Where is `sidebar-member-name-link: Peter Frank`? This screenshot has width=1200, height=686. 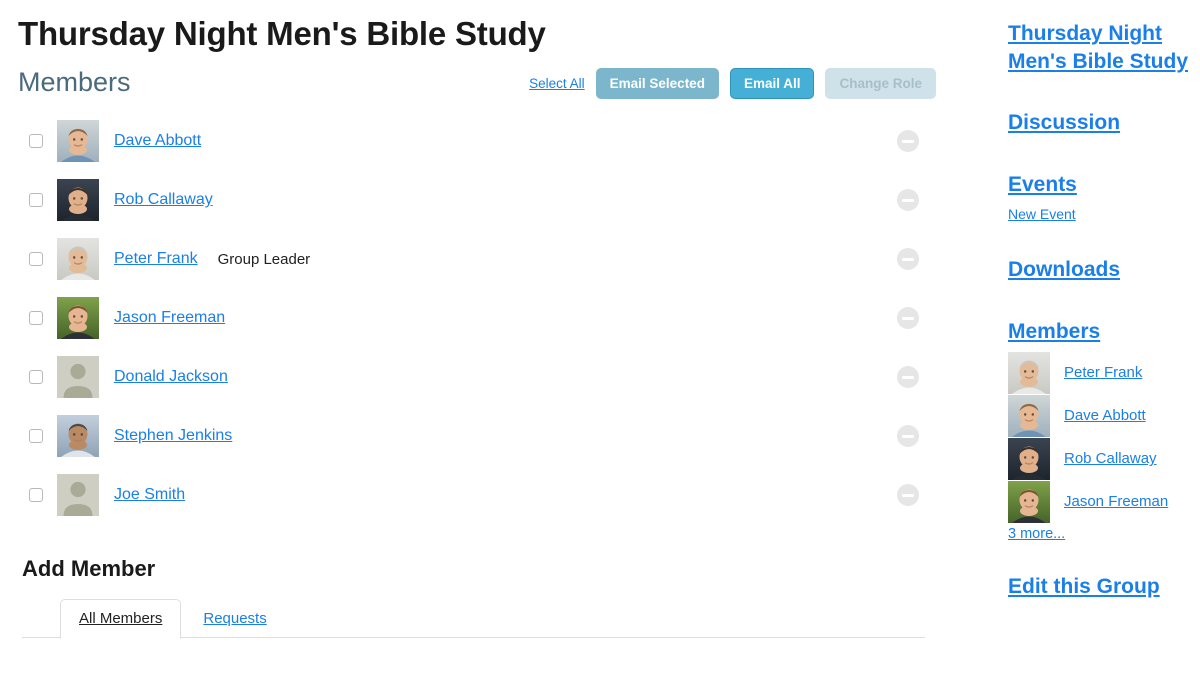
sidebar-member-name-link: Peter Frank is located at coordinates (1103, 372).